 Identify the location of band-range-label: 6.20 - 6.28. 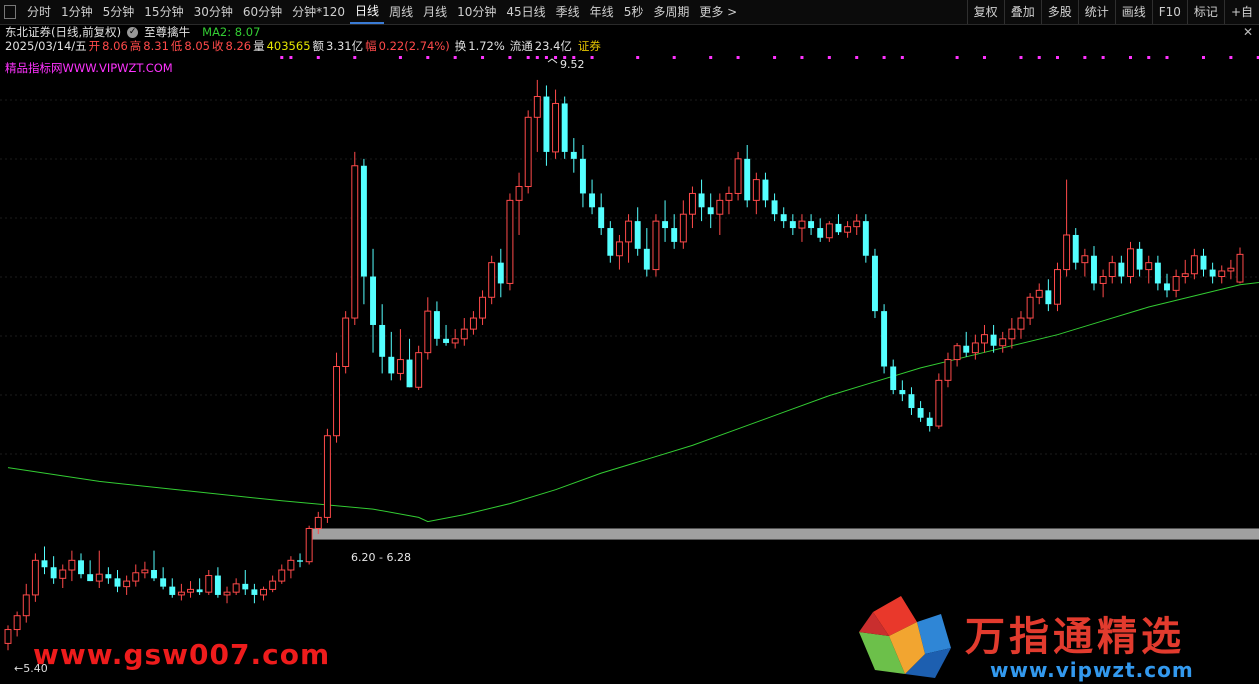
(381, 557).